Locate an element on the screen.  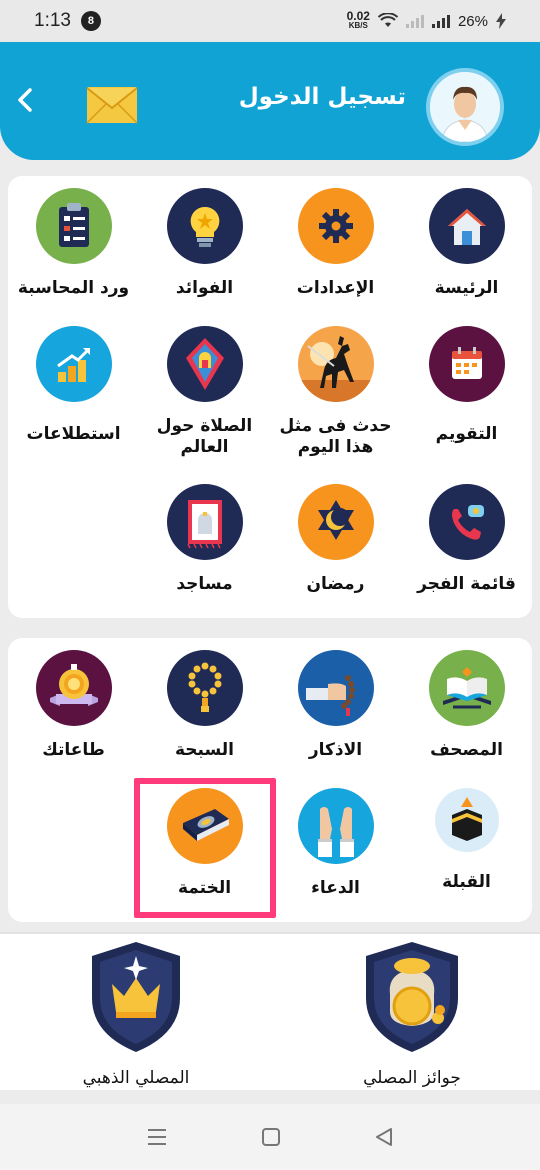
bar-chart-icon is located at coordinates (73, 364).